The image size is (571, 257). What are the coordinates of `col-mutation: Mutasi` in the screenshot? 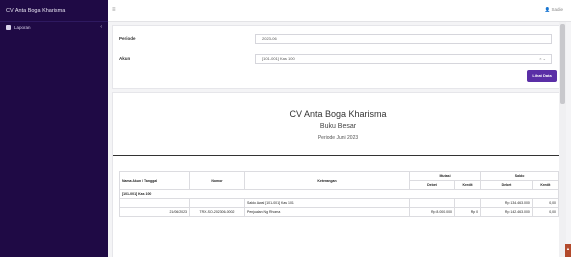 It's located at (445, 176).